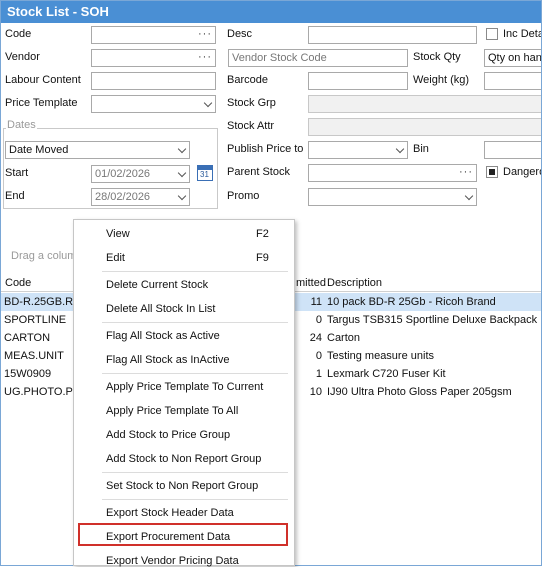  What do you see at coordinates (182, 486) in the screenshot?
I see `menu-item-set-non-report-group: Set Stock to Non Report Group` at bounding box center [182, 486].